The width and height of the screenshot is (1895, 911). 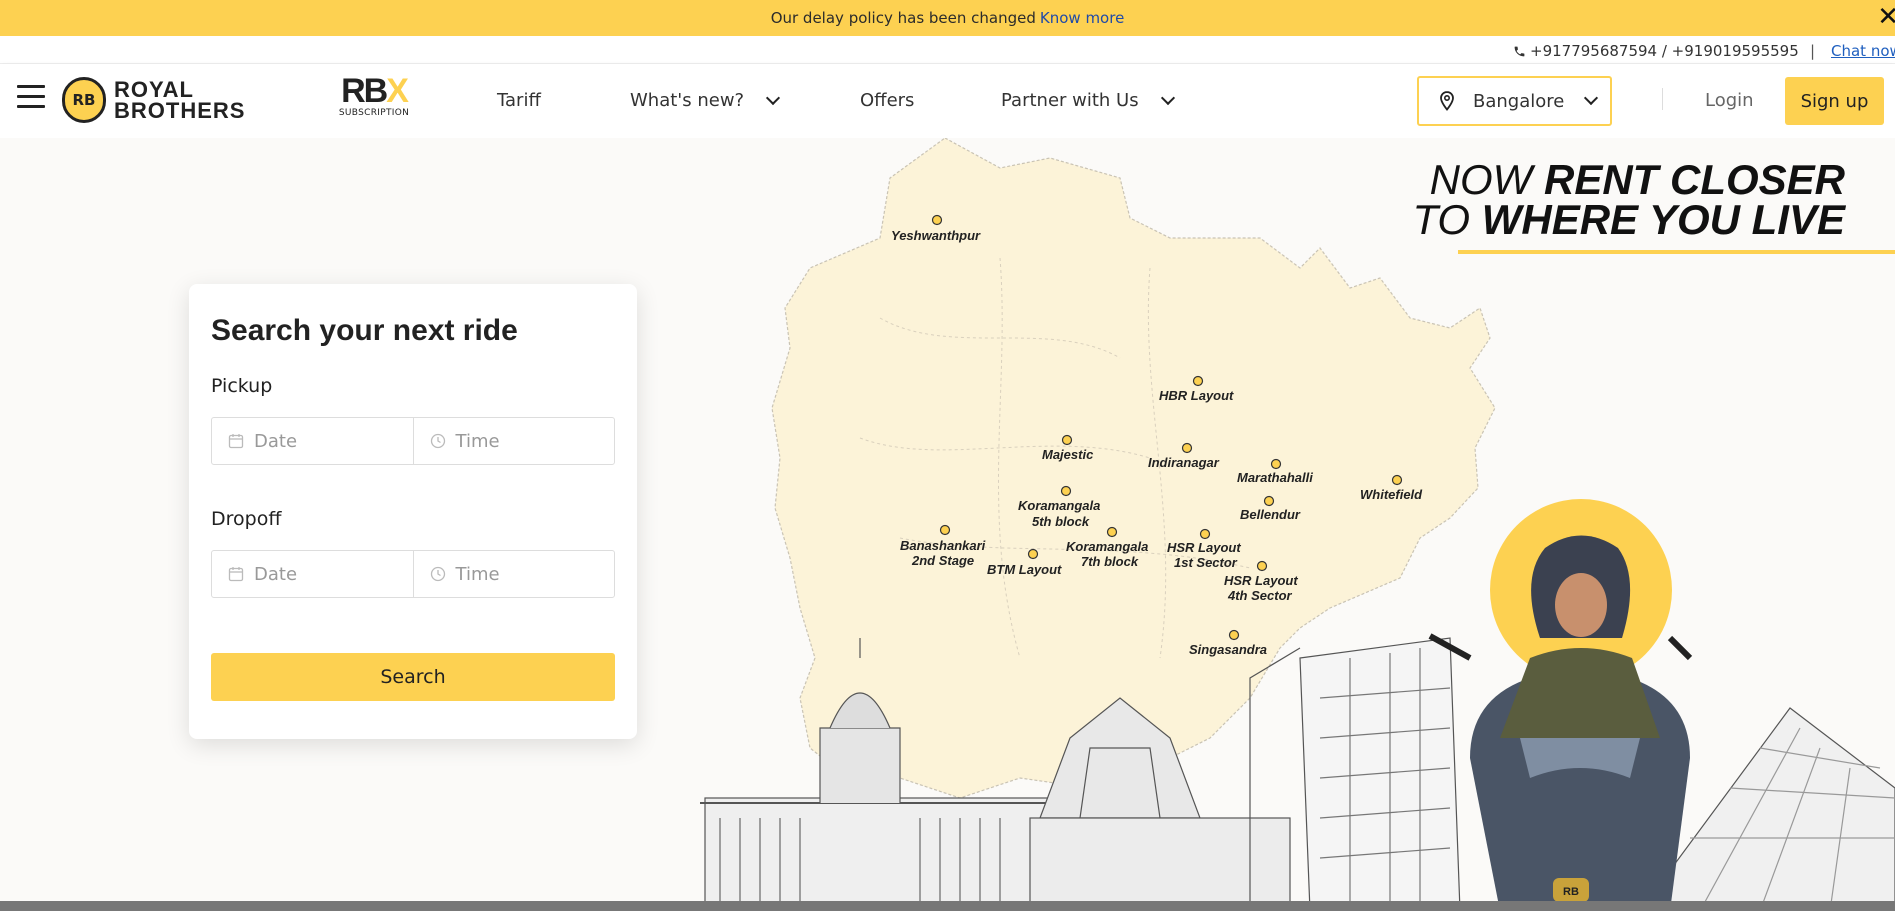 What do you see at coordinates (1676, 252) in the screenshot?
I see `tagline-underline` at bounding box center [1676, 252].